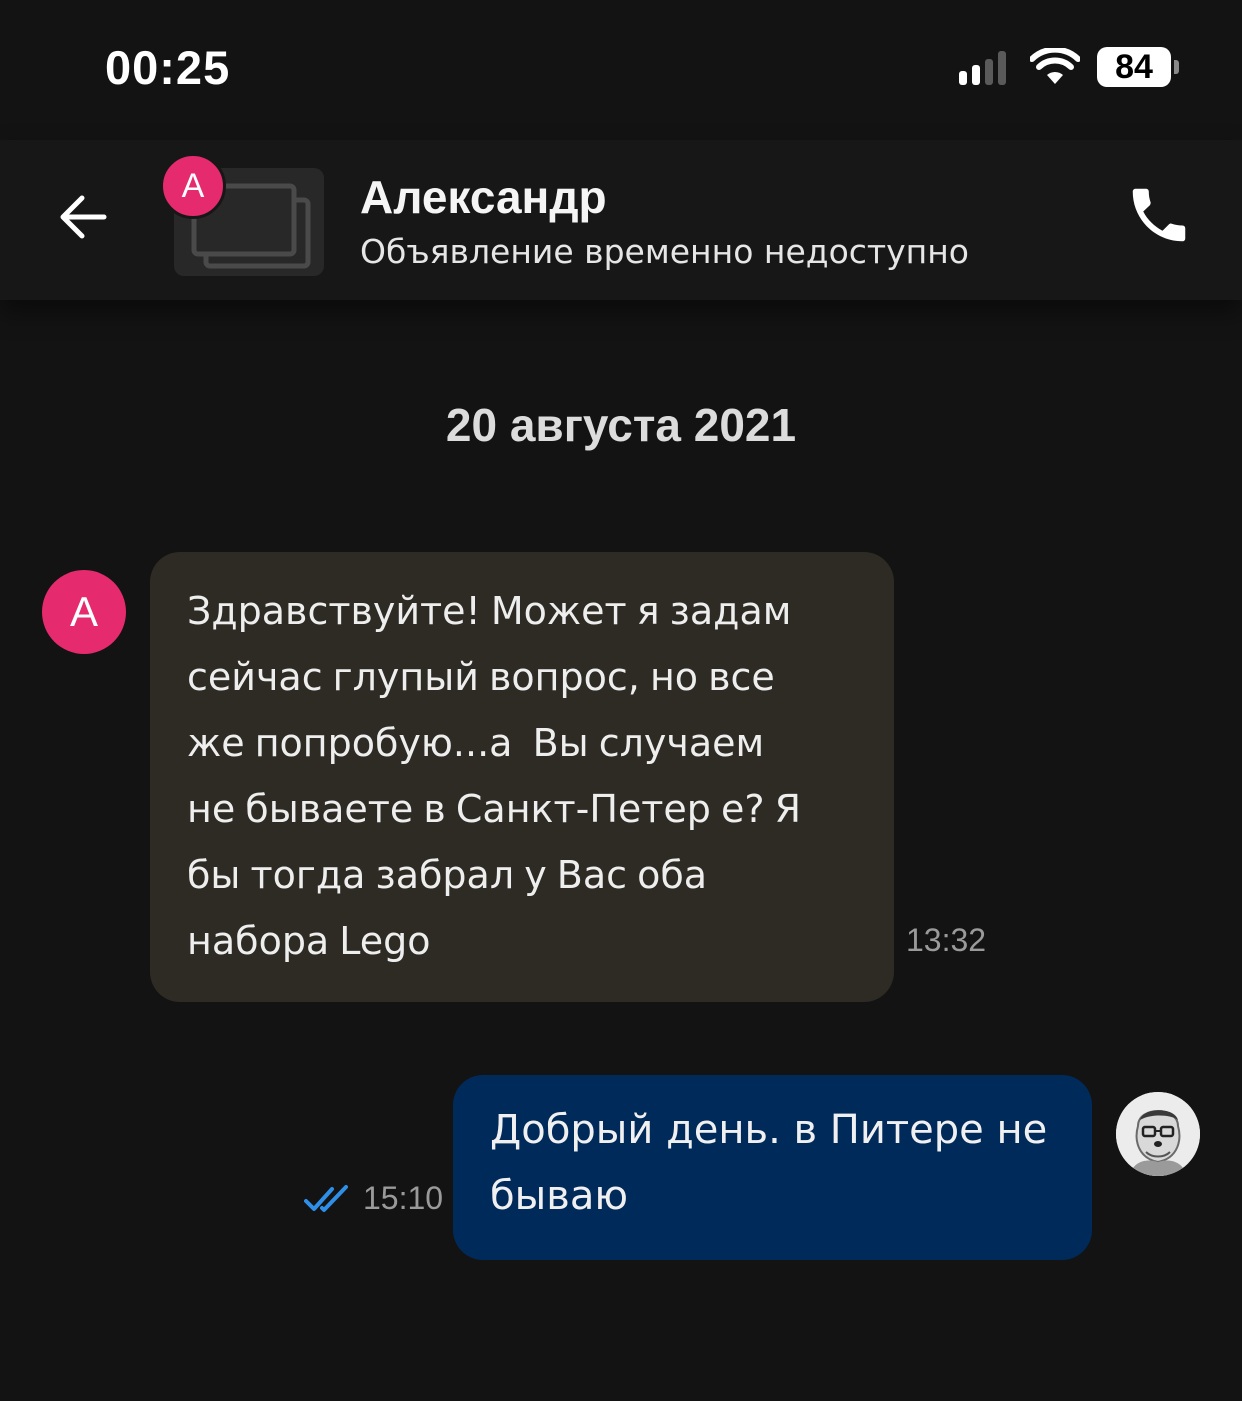 The height and width of the screenshot is (1401, 1242). Describe the element at coordinates (621, 425) in the screenshot. I see `date-divider: 20 августа 2021` at that location.